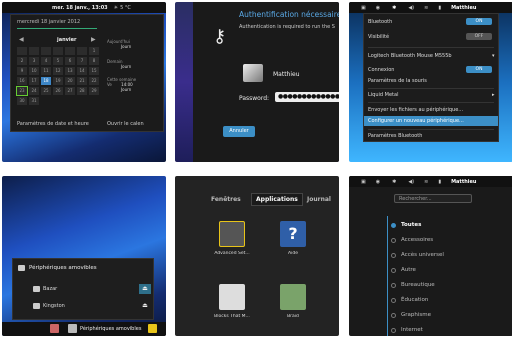 The image size is (512, 338). I want to click on calendar-day: 8, so click(94, 61).